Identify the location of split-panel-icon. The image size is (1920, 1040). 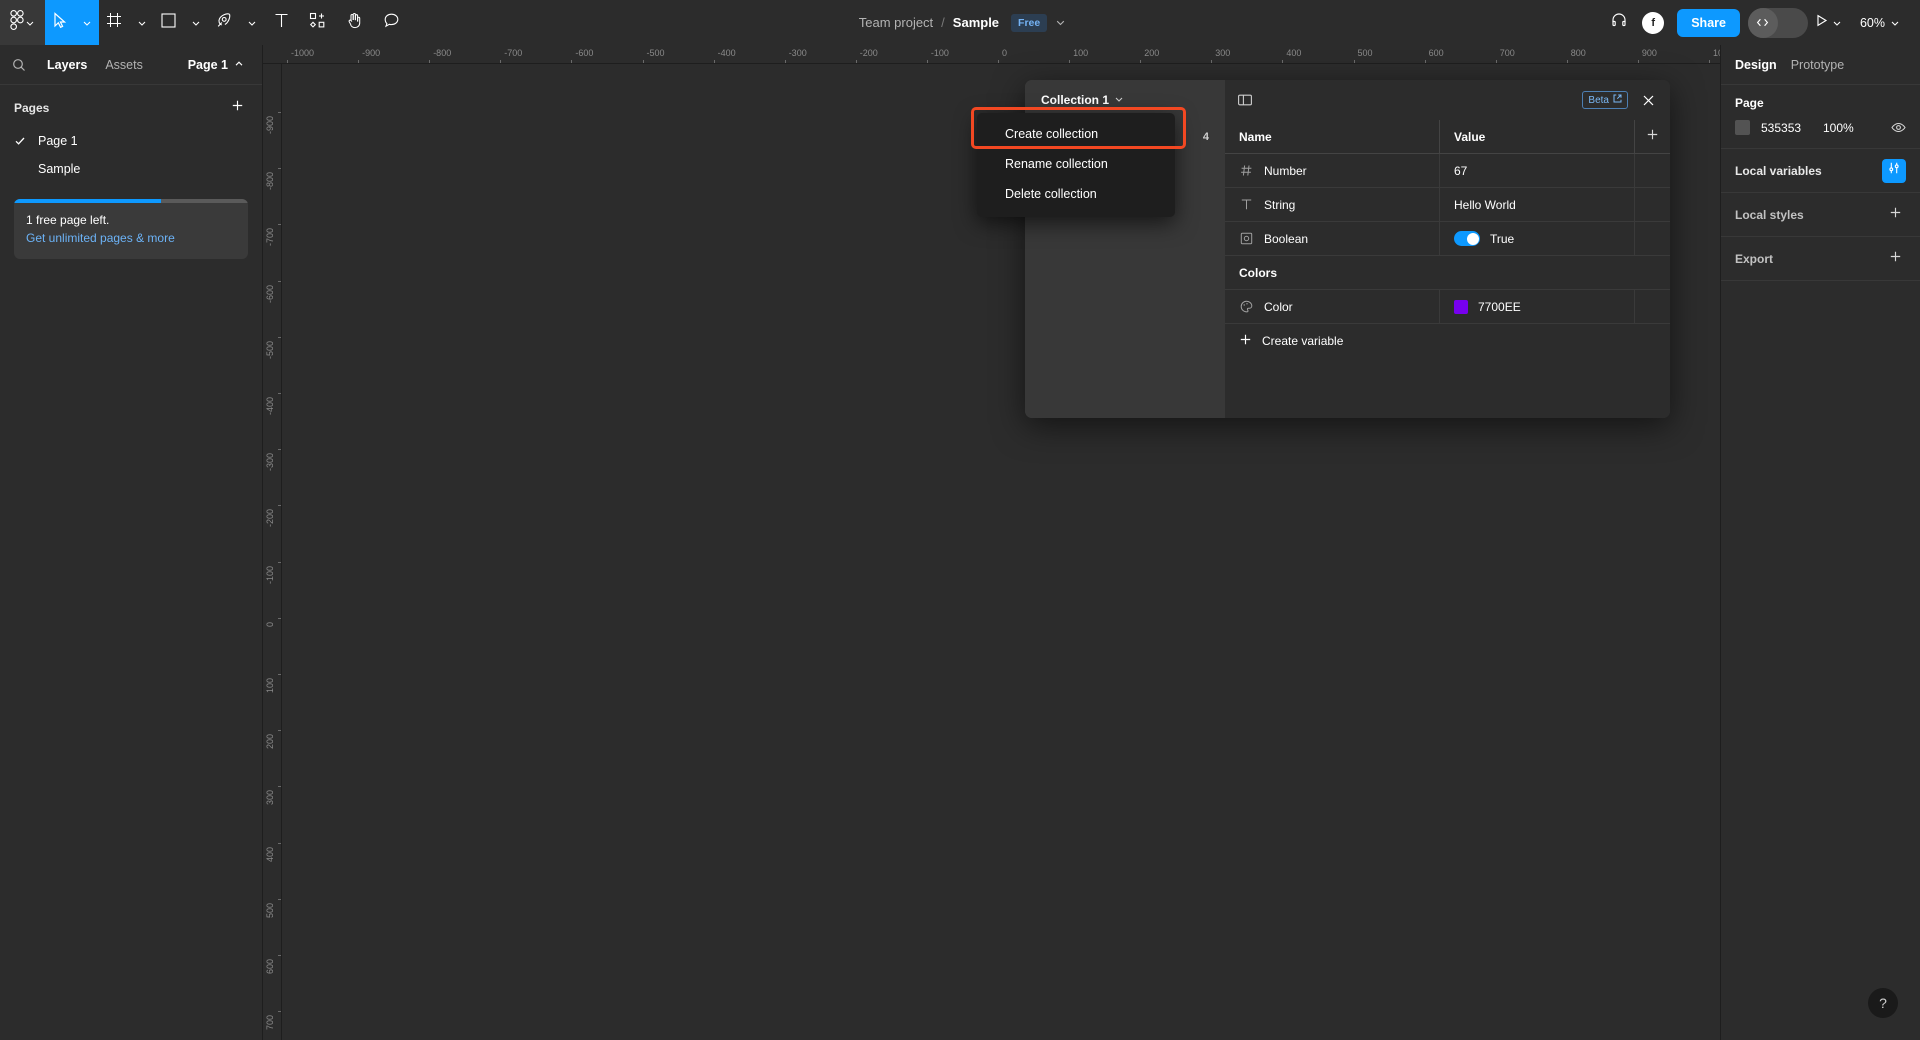
(1245, 100).